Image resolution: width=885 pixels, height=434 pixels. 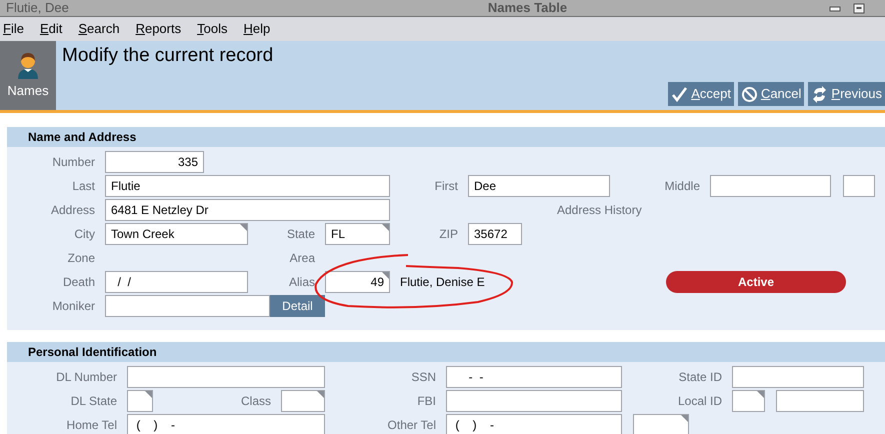 I want to click on detail-button: Detail, so click(x=297, y=306).